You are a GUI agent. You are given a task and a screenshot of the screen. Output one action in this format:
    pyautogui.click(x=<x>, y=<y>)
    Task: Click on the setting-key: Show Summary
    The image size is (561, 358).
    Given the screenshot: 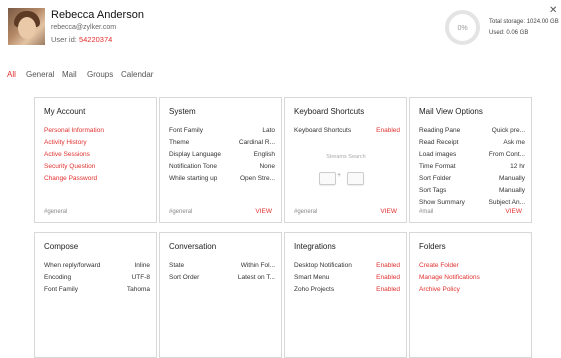 What is the action you would take?
    pyautogui.click(x=442, y=202)
    